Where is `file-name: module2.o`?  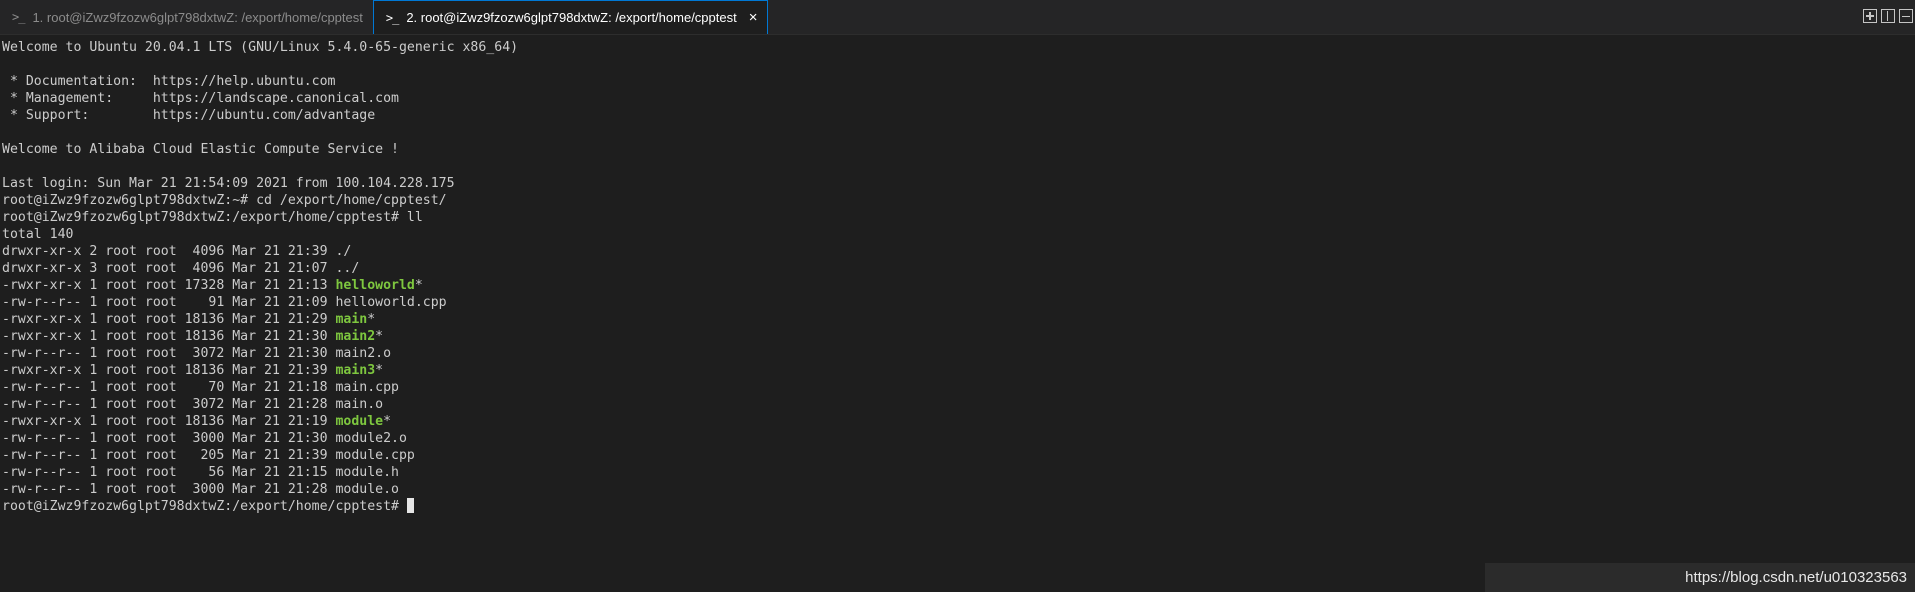
file-name: module2.o is located at coordinates (371, 438).